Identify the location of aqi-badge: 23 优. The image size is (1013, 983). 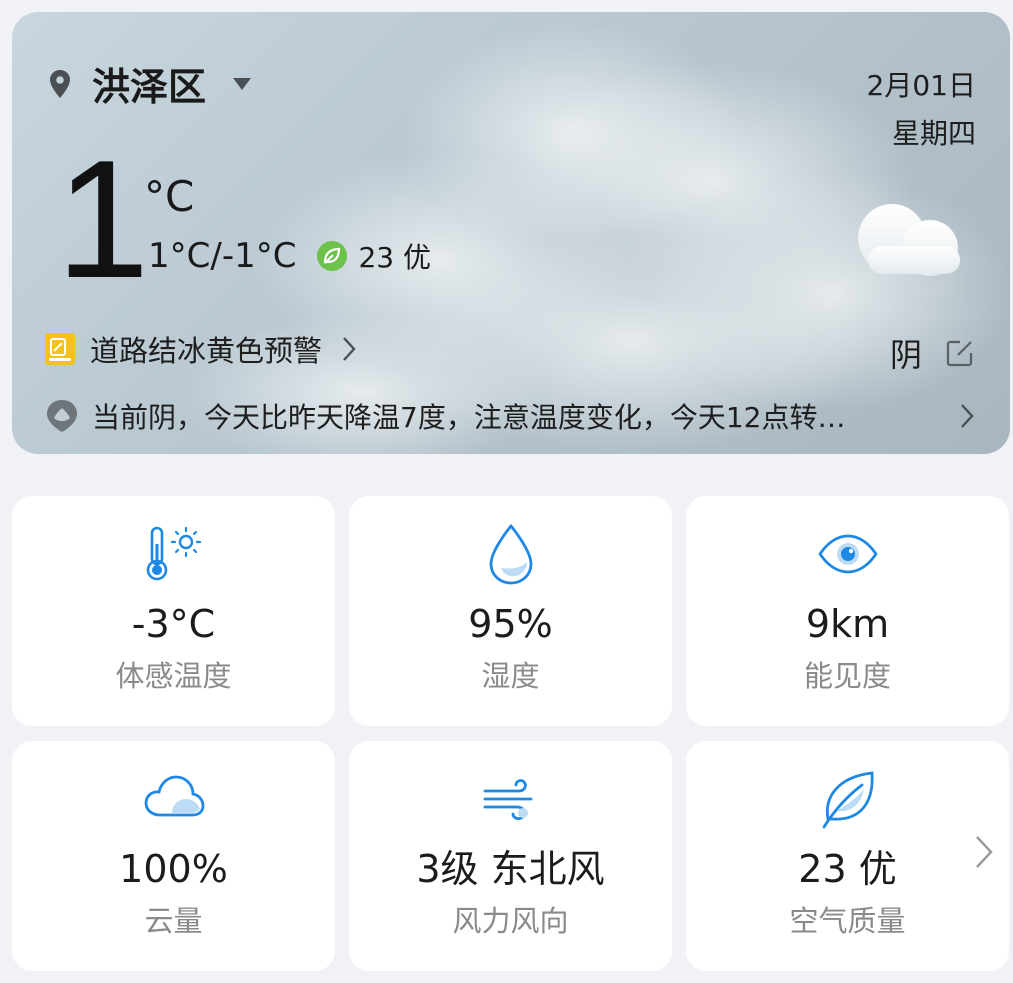
(373, 256).